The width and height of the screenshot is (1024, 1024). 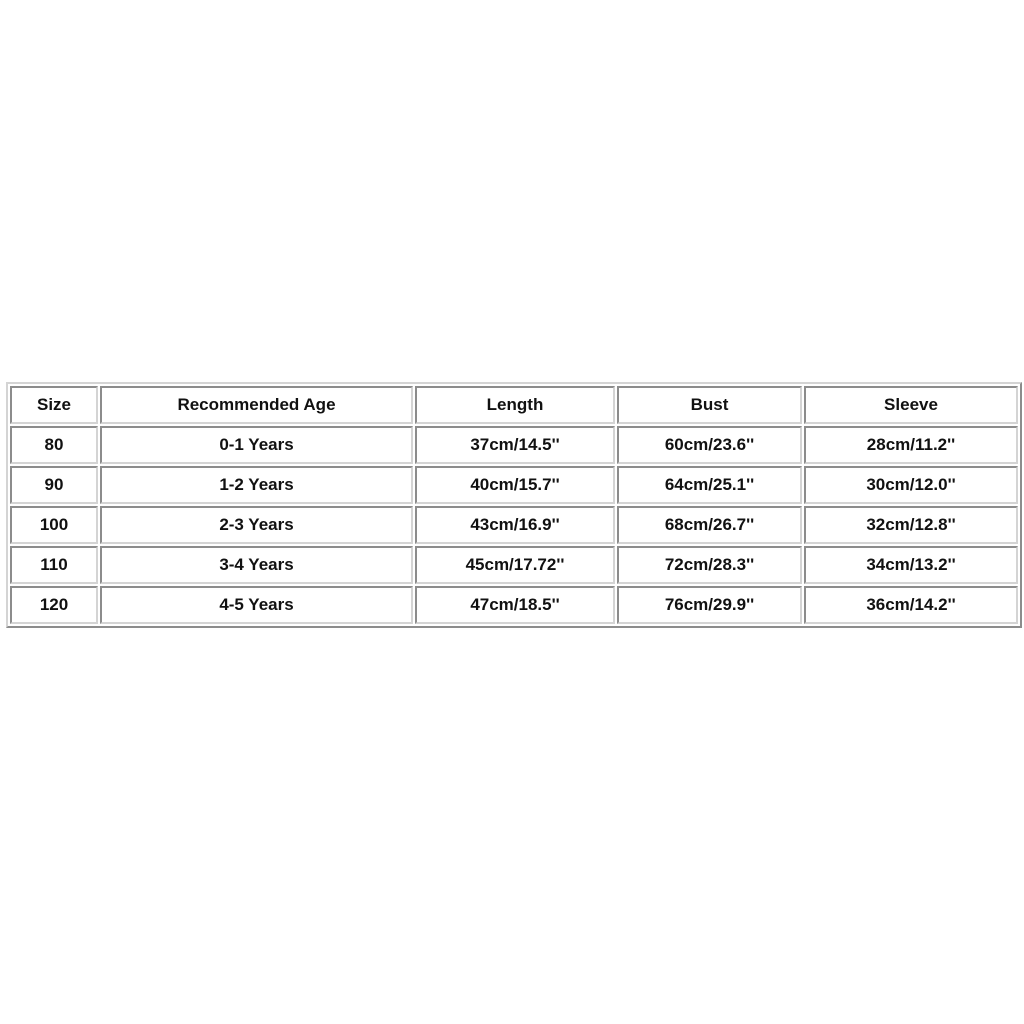 I want to click on cell-size: 110, so click(x=54, y=565).